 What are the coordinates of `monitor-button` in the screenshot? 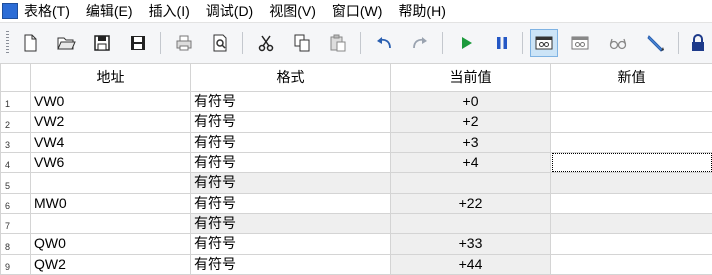 It's located at (544, 43).